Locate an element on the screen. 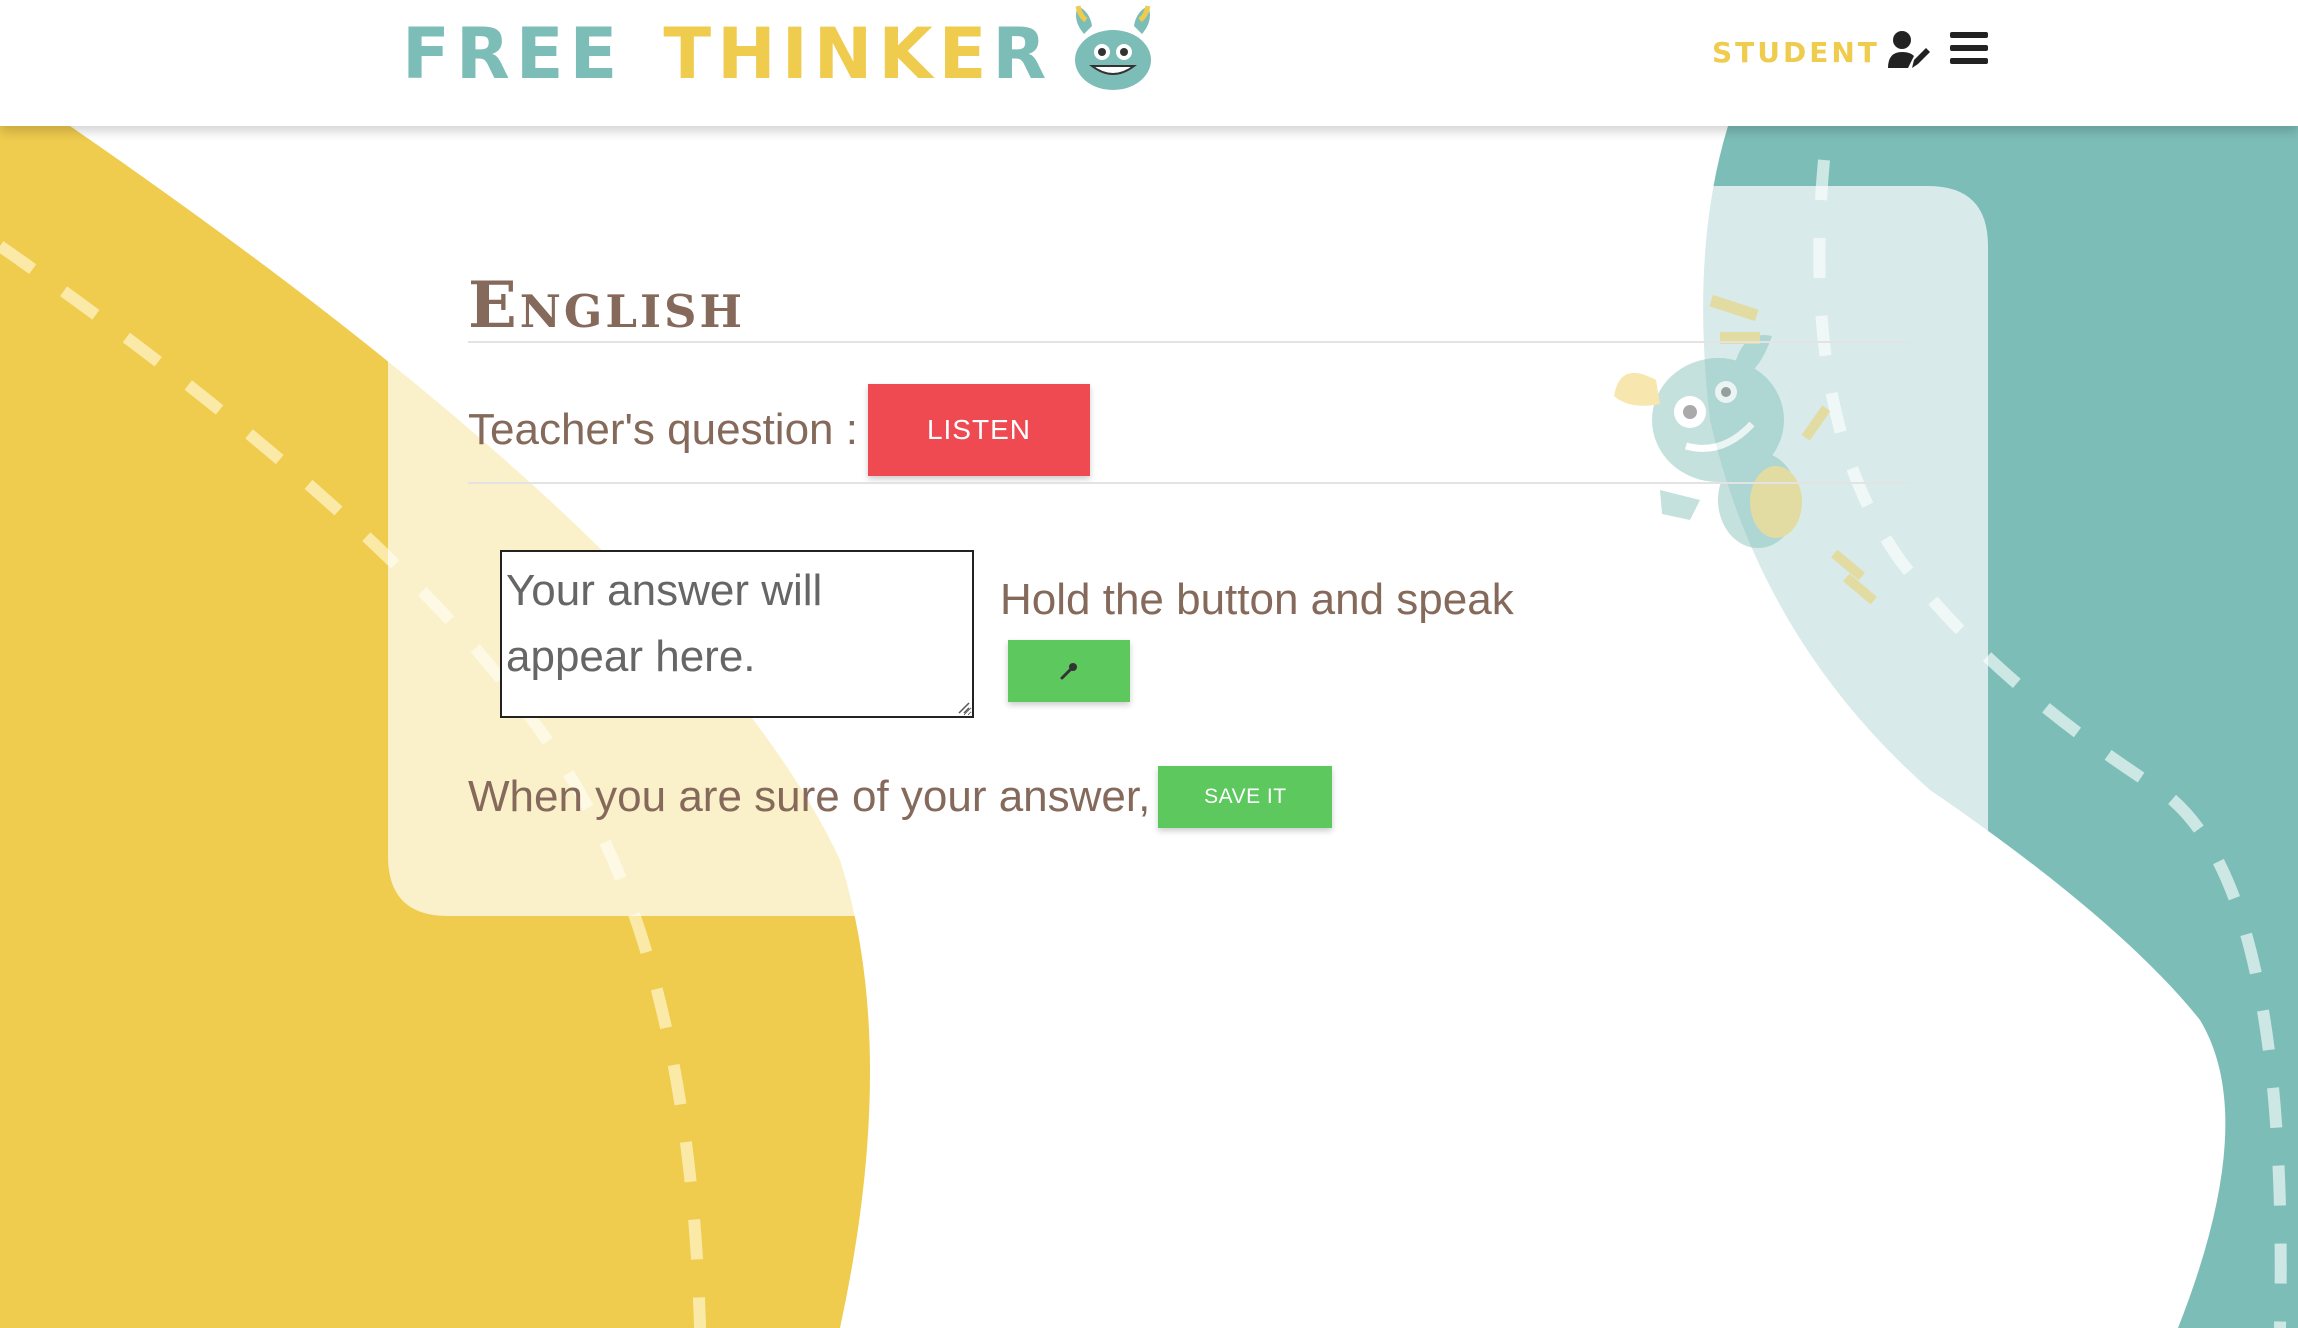  logo-word-free: FREE is located at coordinates (513, 54).